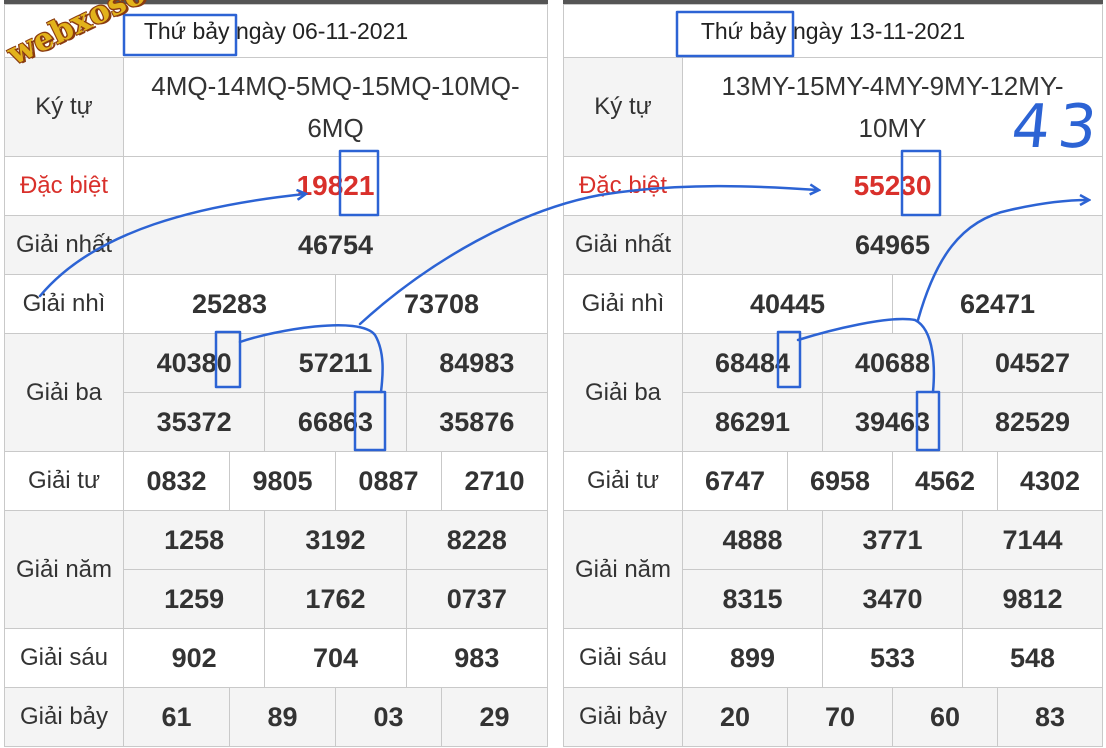 This screenshot has width=1106, height=748. I want to click on giai-tu-value: 2710, so click(494, 481).